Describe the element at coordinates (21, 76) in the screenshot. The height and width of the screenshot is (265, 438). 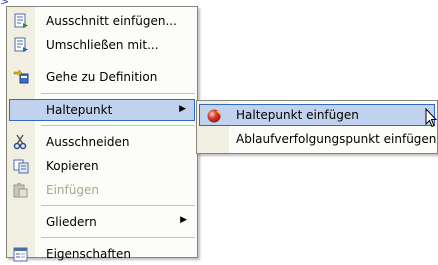
I see `go-to-definition-icon` at that location.